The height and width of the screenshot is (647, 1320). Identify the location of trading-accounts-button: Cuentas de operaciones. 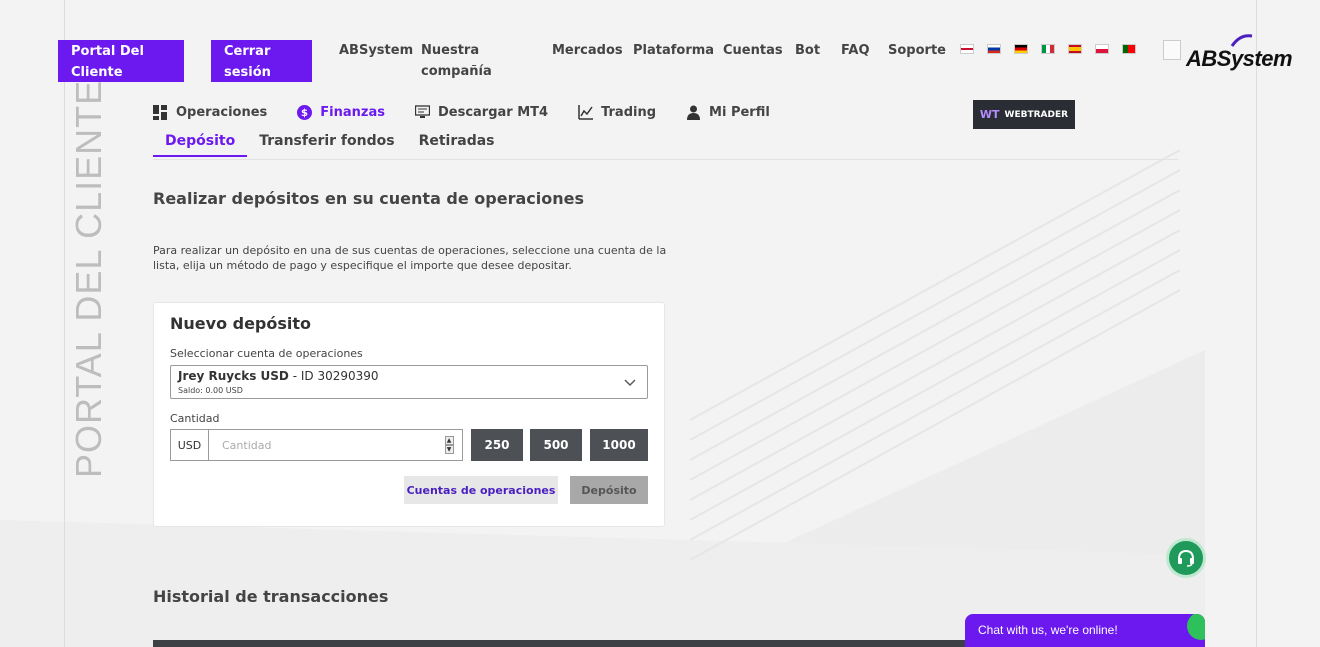
(481, 490).